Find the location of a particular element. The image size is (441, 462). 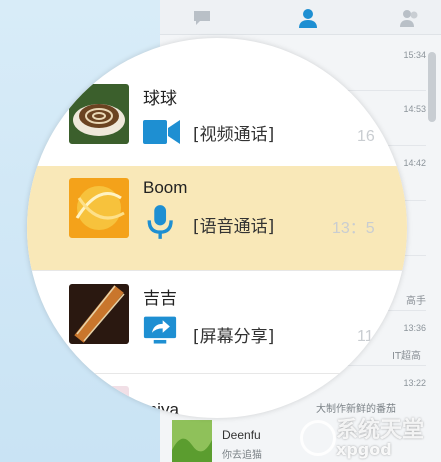

screen-share-icon is located at coordinates (162, 332).